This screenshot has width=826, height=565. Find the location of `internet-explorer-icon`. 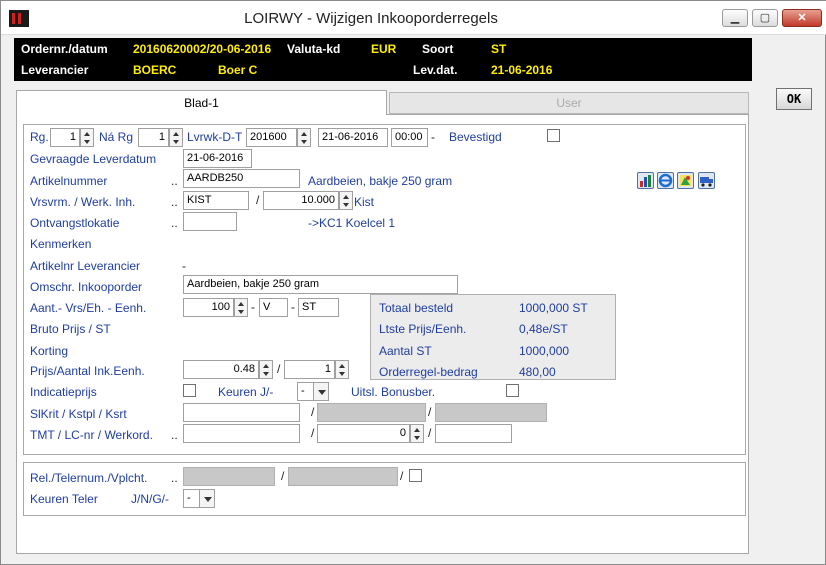

internet-explorer-icon is located at coordinates (665, 180).